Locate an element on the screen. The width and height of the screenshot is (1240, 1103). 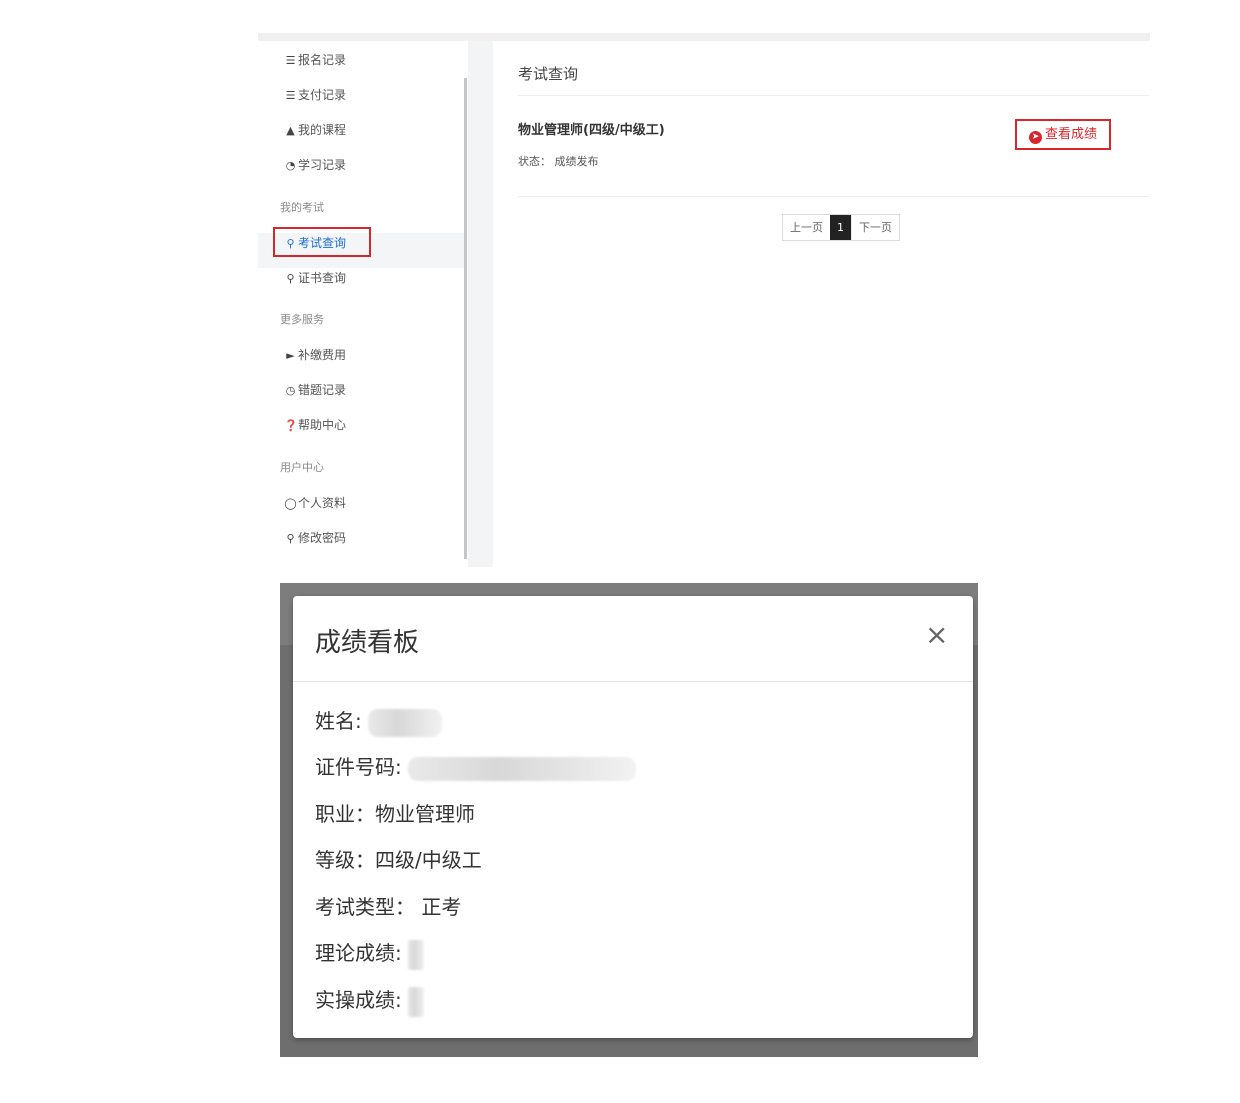
question-circle-icon: ❓ is located at coordinates (291, 425).